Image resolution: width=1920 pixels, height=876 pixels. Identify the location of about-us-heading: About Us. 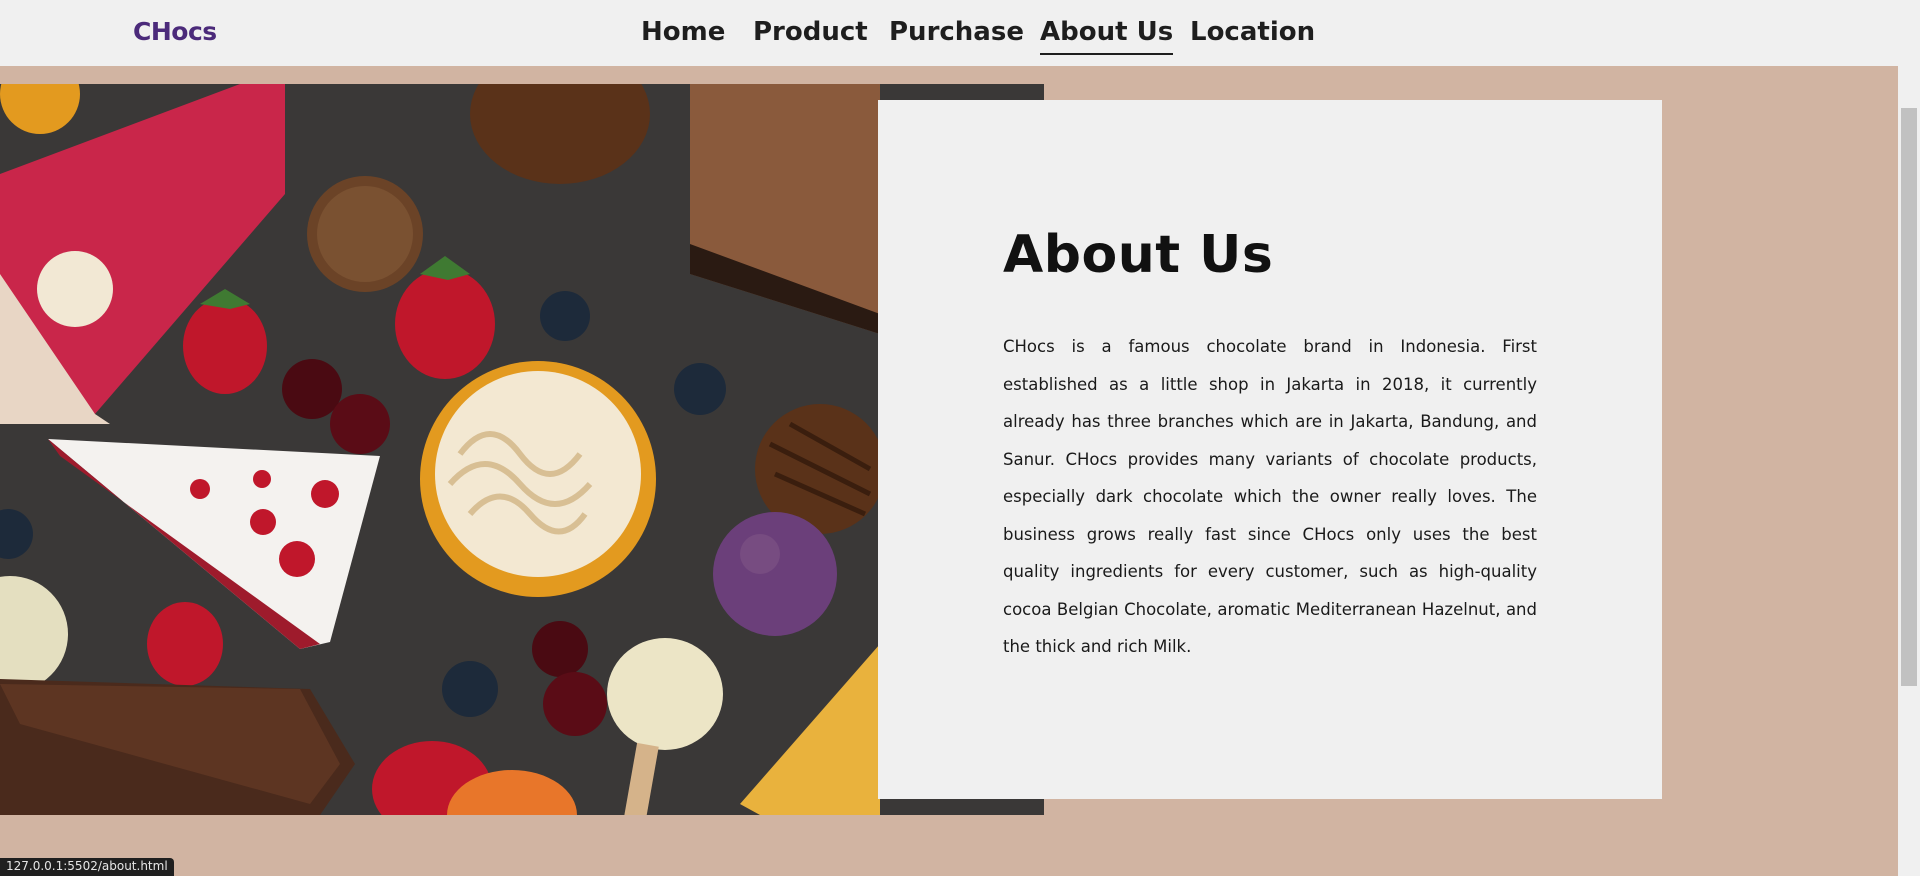
(1138, 255).